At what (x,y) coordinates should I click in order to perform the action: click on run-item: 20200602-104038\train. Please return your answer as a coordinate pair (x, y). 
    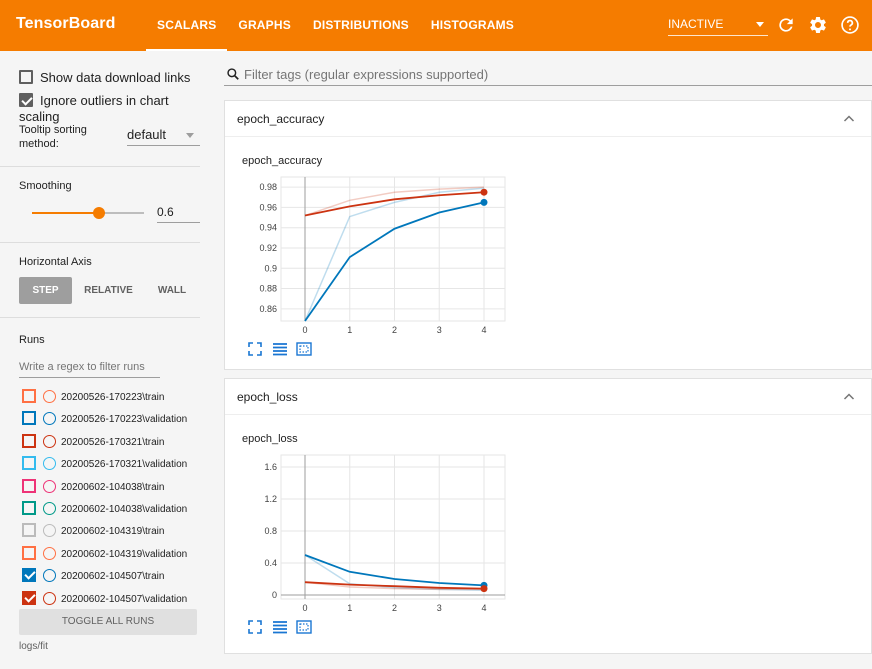
    Looking at the image, I should click on (93, 487).